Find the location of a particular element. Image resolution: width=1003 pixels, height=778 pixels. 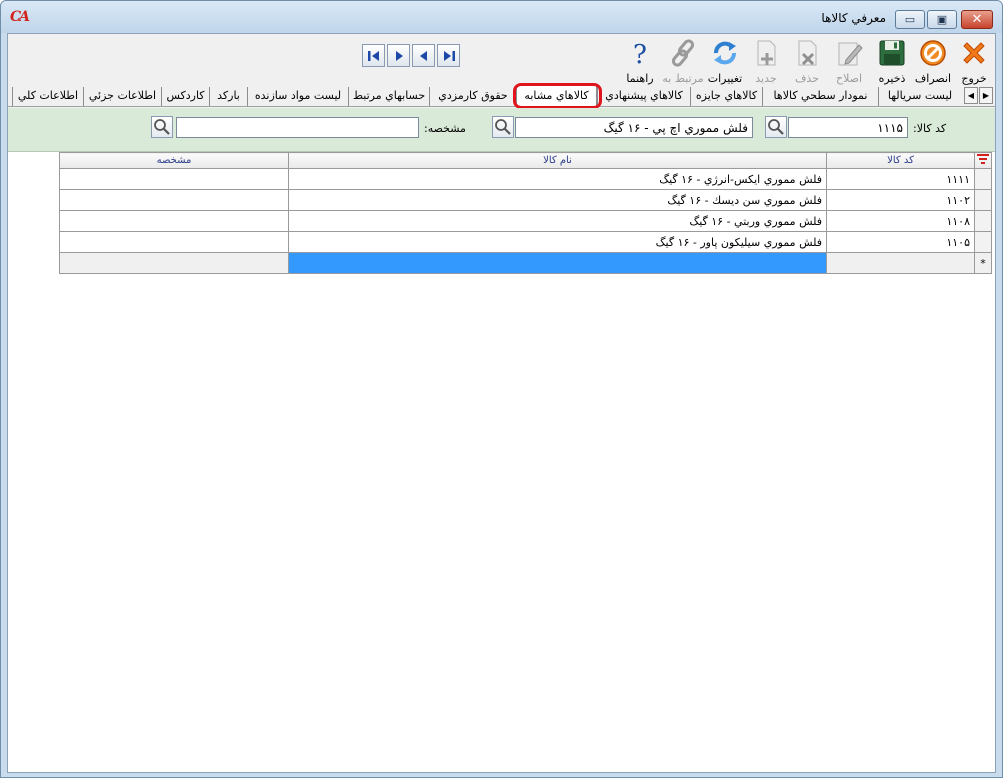

item-name-search-button is located at coordinates (503, 127).